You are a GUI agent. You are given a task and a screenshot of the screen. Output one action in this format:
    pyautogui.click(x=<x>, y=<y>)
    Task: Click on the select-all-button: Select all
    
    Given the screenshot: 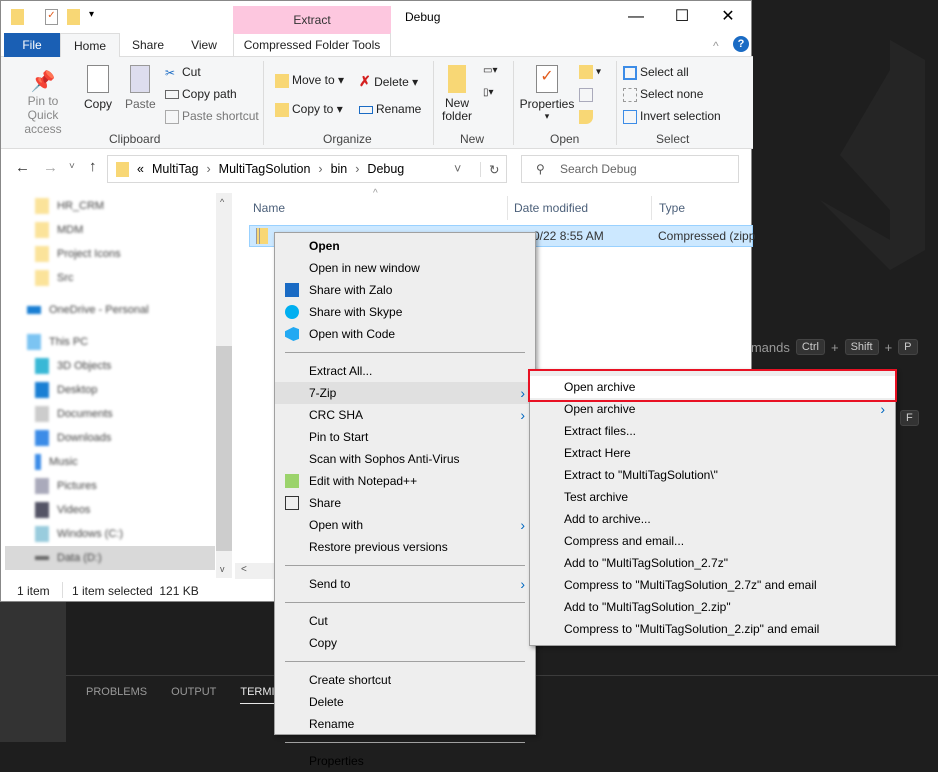 What is the action you would take?
    pyautogui.click(x=656, y=72)
    